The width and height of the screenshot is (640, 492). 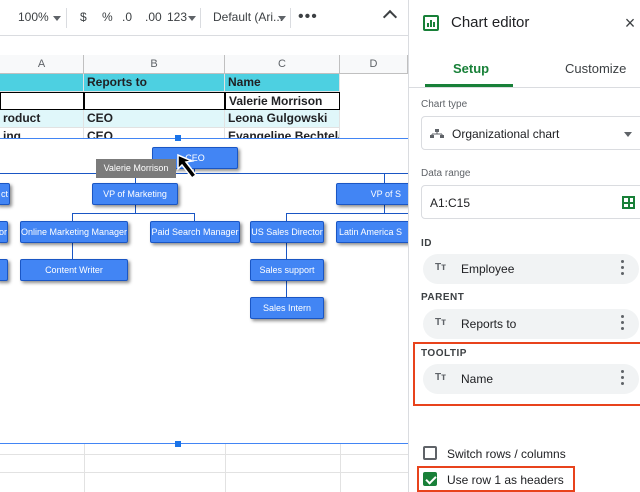 I want to click on use-row-1-headers-label: Use row 1 as headers, so click(x=505, y=480).